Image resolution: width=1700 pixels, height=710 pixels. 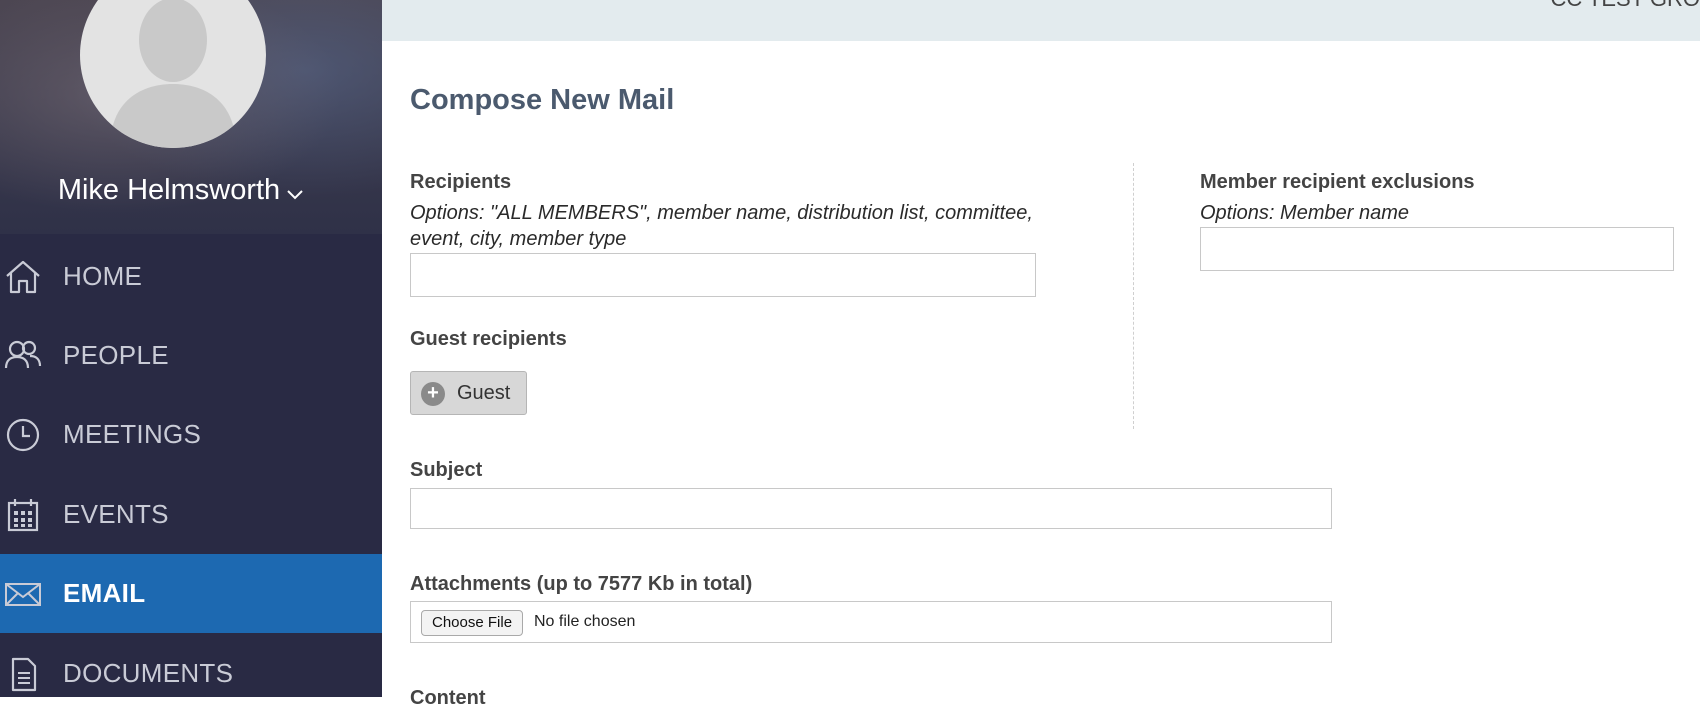 What do you see at coordinates (585, 621) in the screenshot?
I see `file-status: No file chosen` at bounding box center [585, 621].